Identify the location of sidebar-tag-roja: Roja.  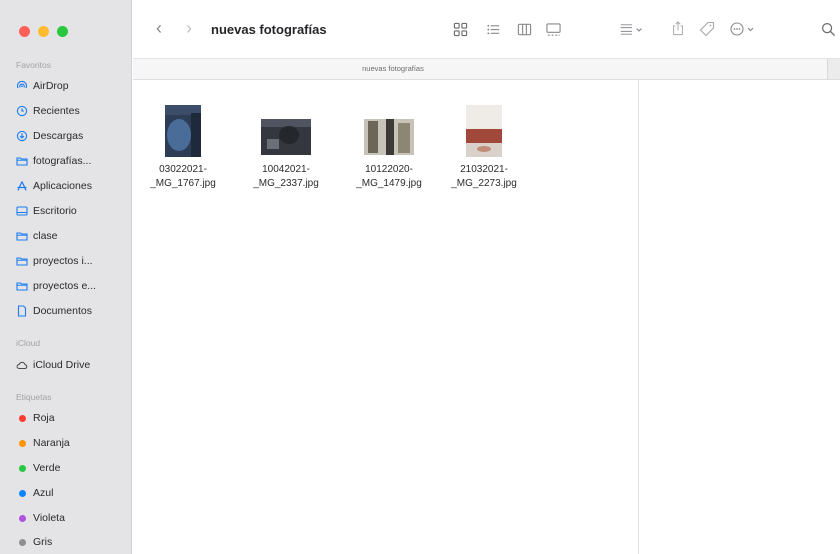
(35, 418).